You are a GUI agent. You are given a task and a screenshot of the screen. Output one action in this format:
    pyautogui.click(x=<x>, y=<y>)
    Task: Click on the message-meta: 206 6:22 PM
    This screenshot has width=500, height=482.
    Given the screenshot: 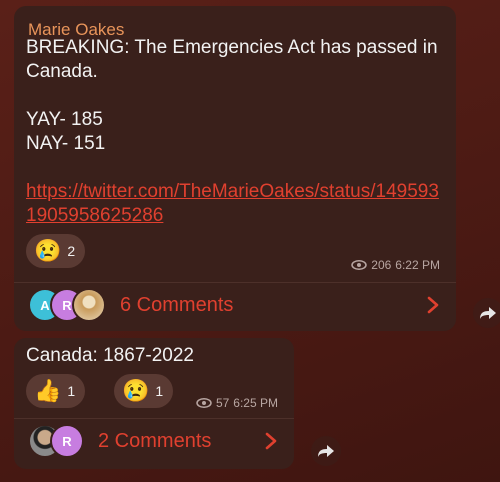 What is the action you would take?
    pyautogui.click(x=395, y=265)
    